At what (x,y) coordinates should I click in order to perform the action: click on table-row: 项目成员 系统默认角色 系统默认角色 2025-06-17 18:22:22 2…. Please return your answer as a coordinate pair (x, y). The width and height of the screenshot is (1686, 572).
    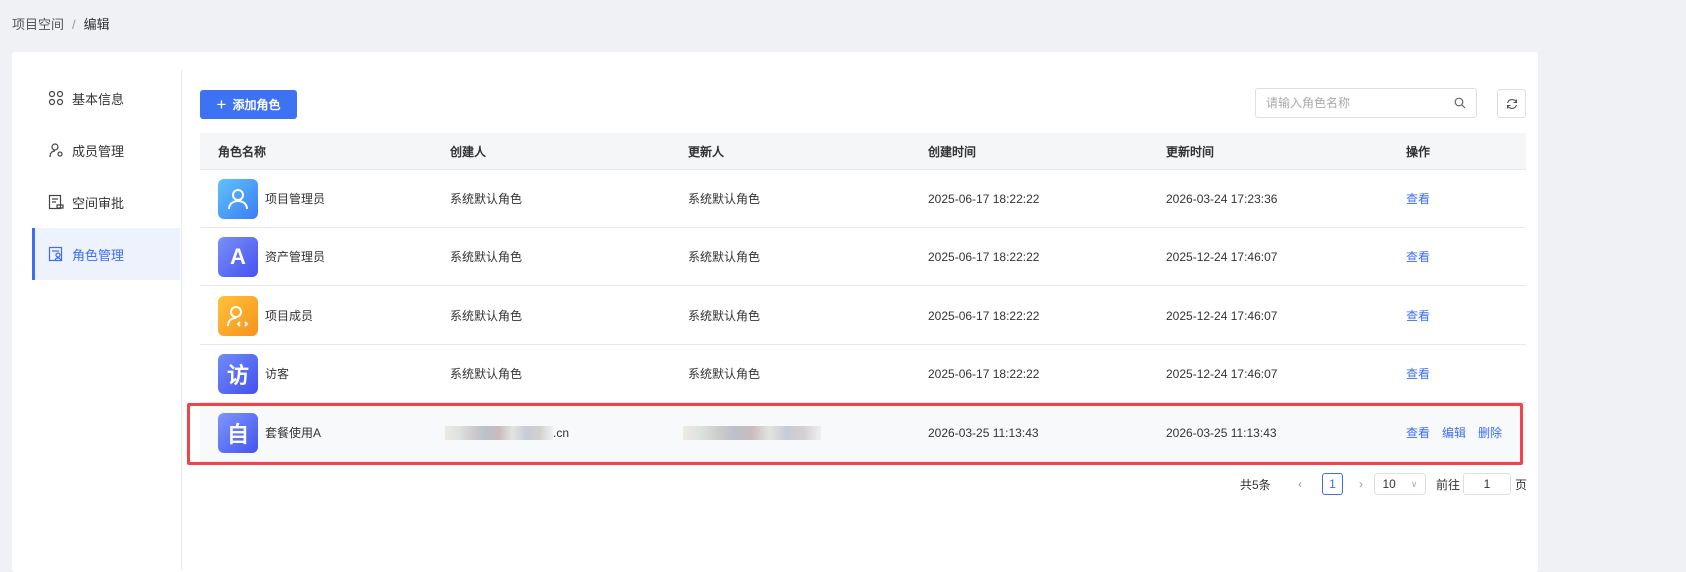
    Looking at the image, I should click on (863, 316).